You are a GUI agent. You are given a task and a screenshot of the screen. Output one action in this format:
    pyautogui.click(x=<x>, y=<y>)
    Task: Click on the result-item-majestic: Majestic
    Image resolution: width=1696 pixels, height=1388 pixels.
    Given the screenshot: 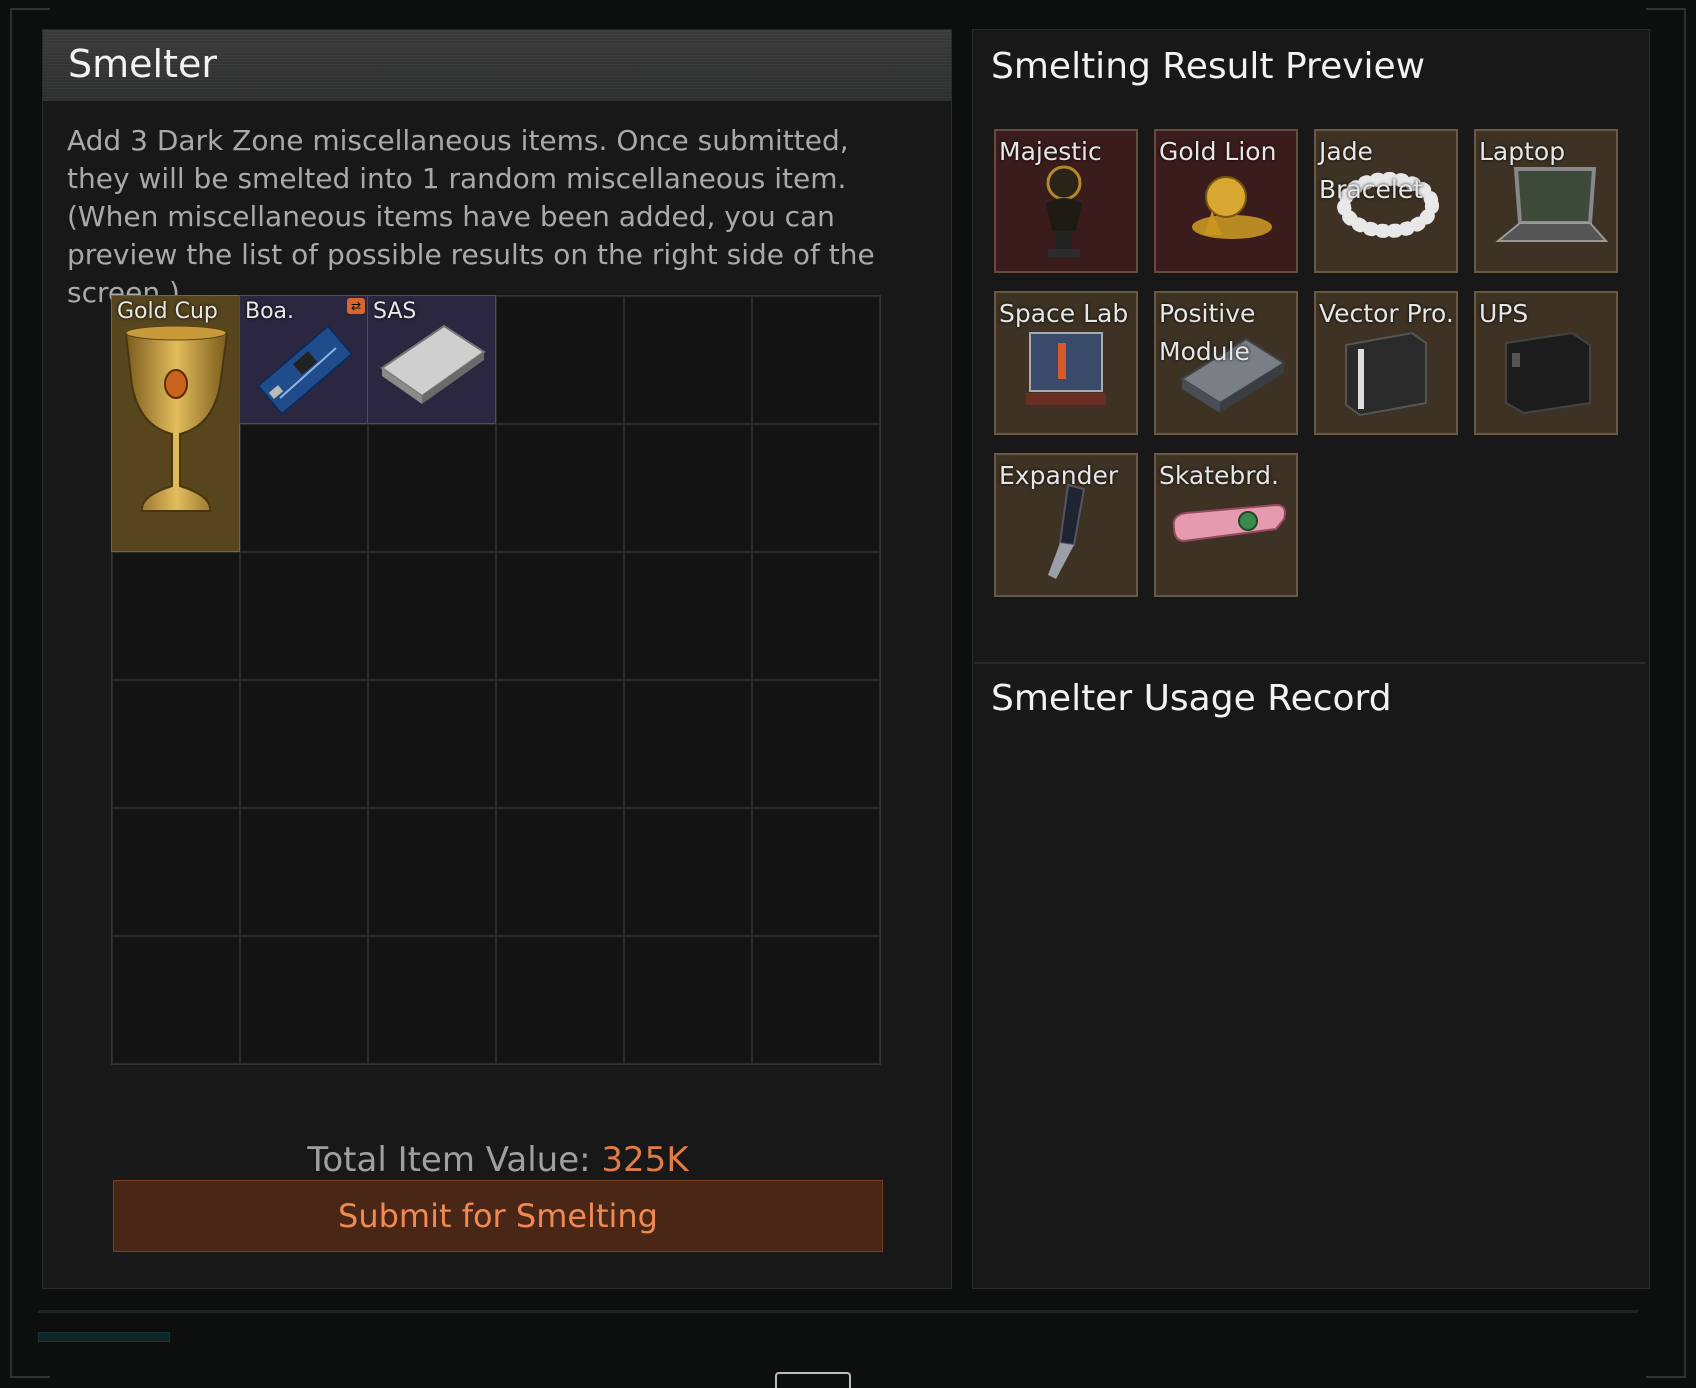 What is the action you would take?
    pyautogui.click(x=1066, y=201)
    